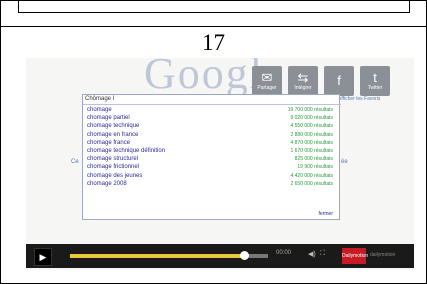 Image resolution: width=427 pixels, height=284 pixels. Describe the element at coordinates (303, 88) in the screenshot. I see `embed-button-label: Intégrer` at that location.